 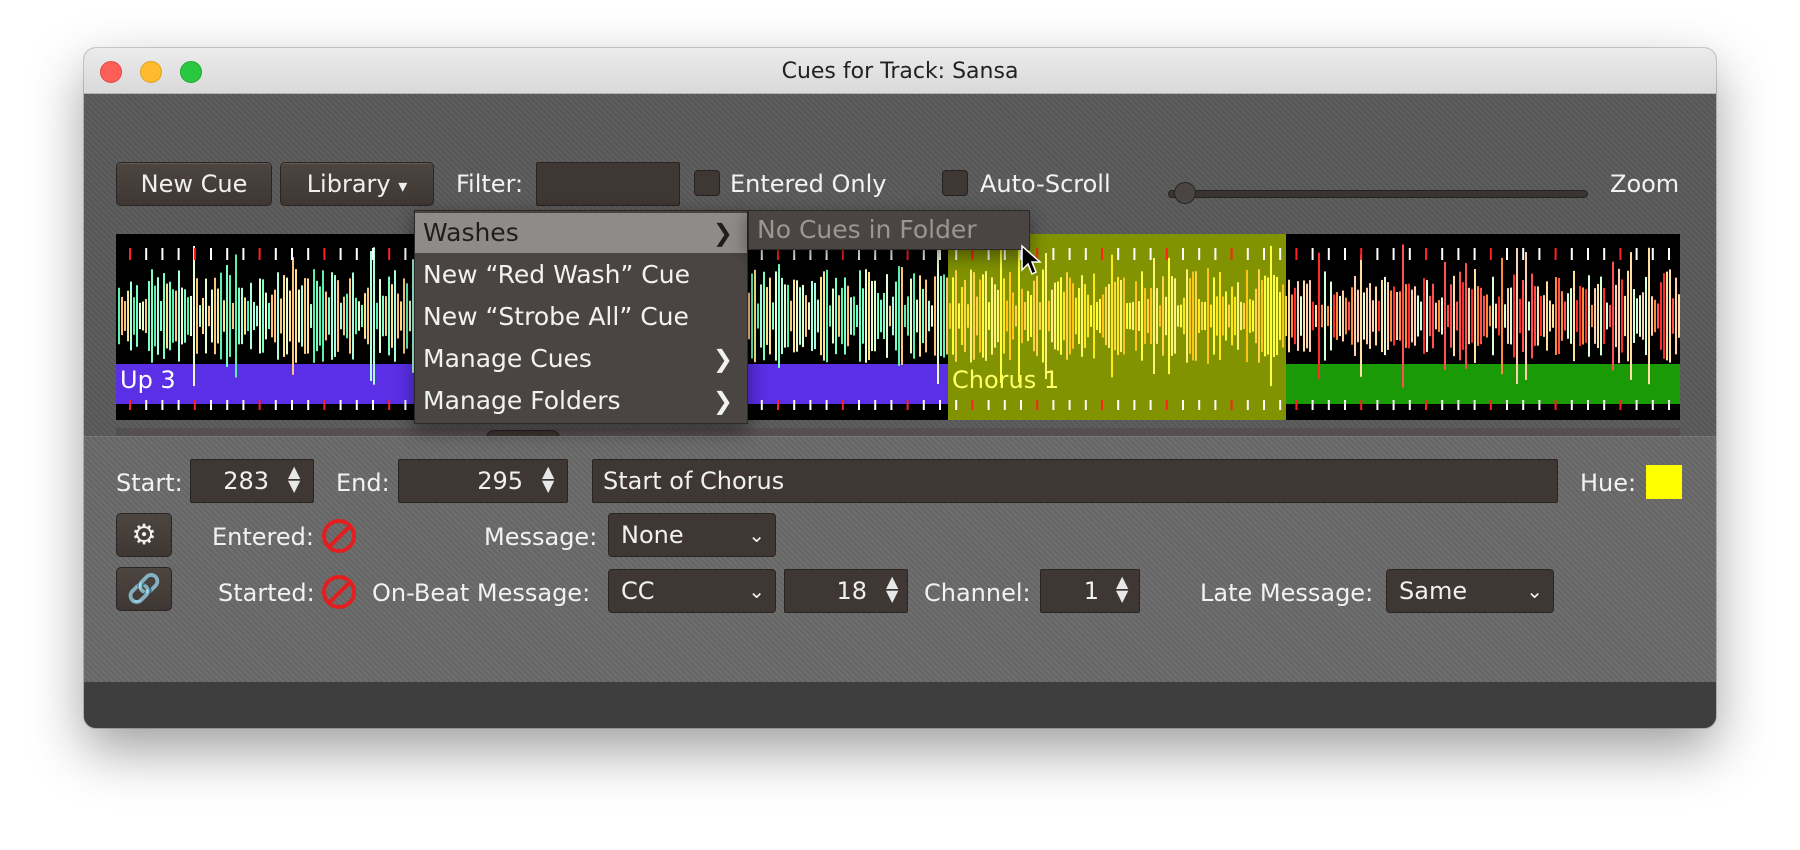 I want to click on window-title: Cues for Track: Sansa, so click(x=900, y=71).